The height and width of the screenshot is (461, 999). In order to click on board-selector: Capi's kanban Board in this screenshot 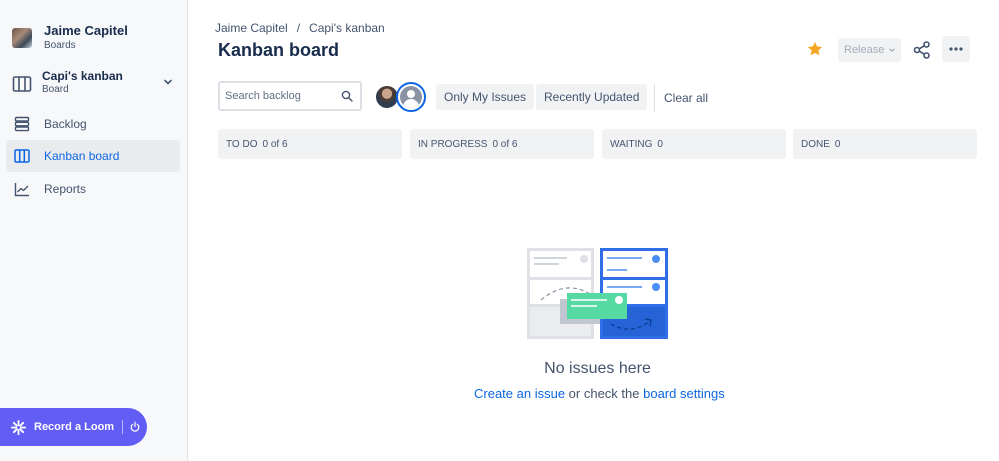, I will do `click(96, 85)`.